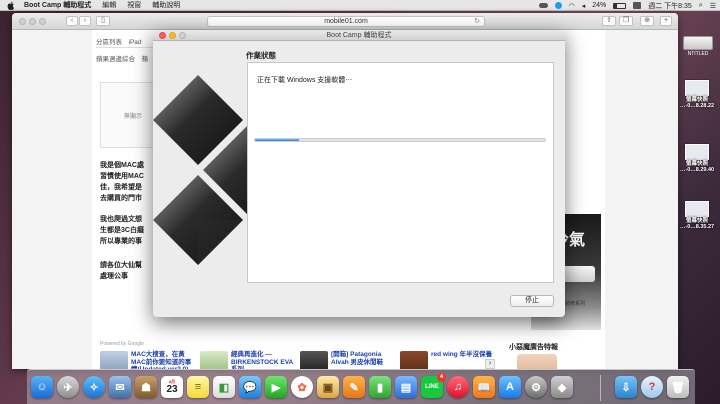 The width and height of the screenshot is (720, 404). Describe the element at coordinates (276, 387) in the screenshot. I see `facetime-icon: ▶` at that location.